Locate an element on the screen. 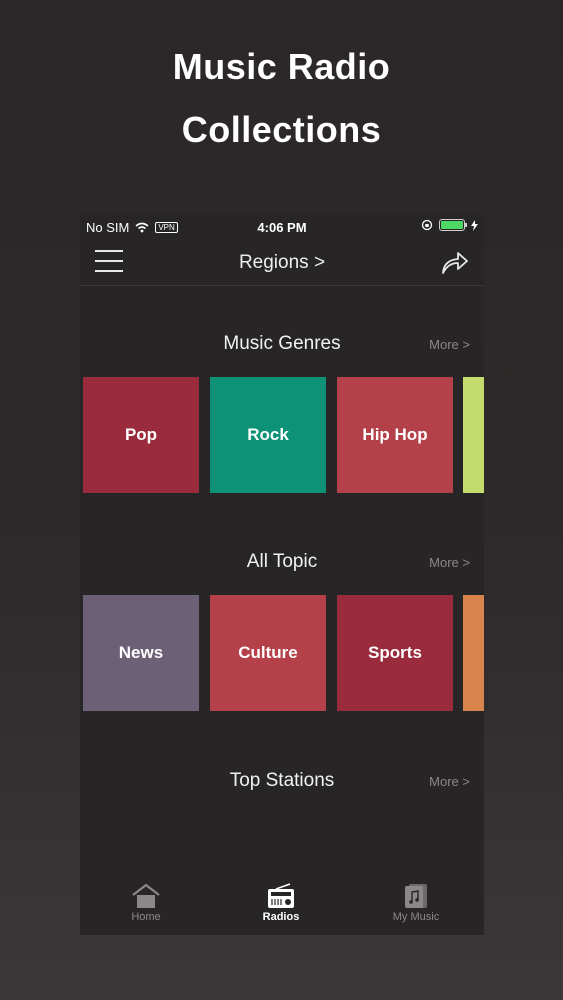  tab-label: Radios is located at coordinates (281, 917).